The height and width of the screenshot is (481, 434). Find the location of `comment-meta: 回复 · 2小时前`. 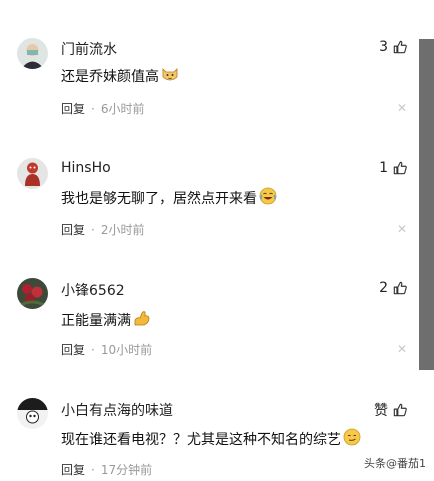

comment-meta: 回复 · 2小时前 is located at coordinates (102, 229).